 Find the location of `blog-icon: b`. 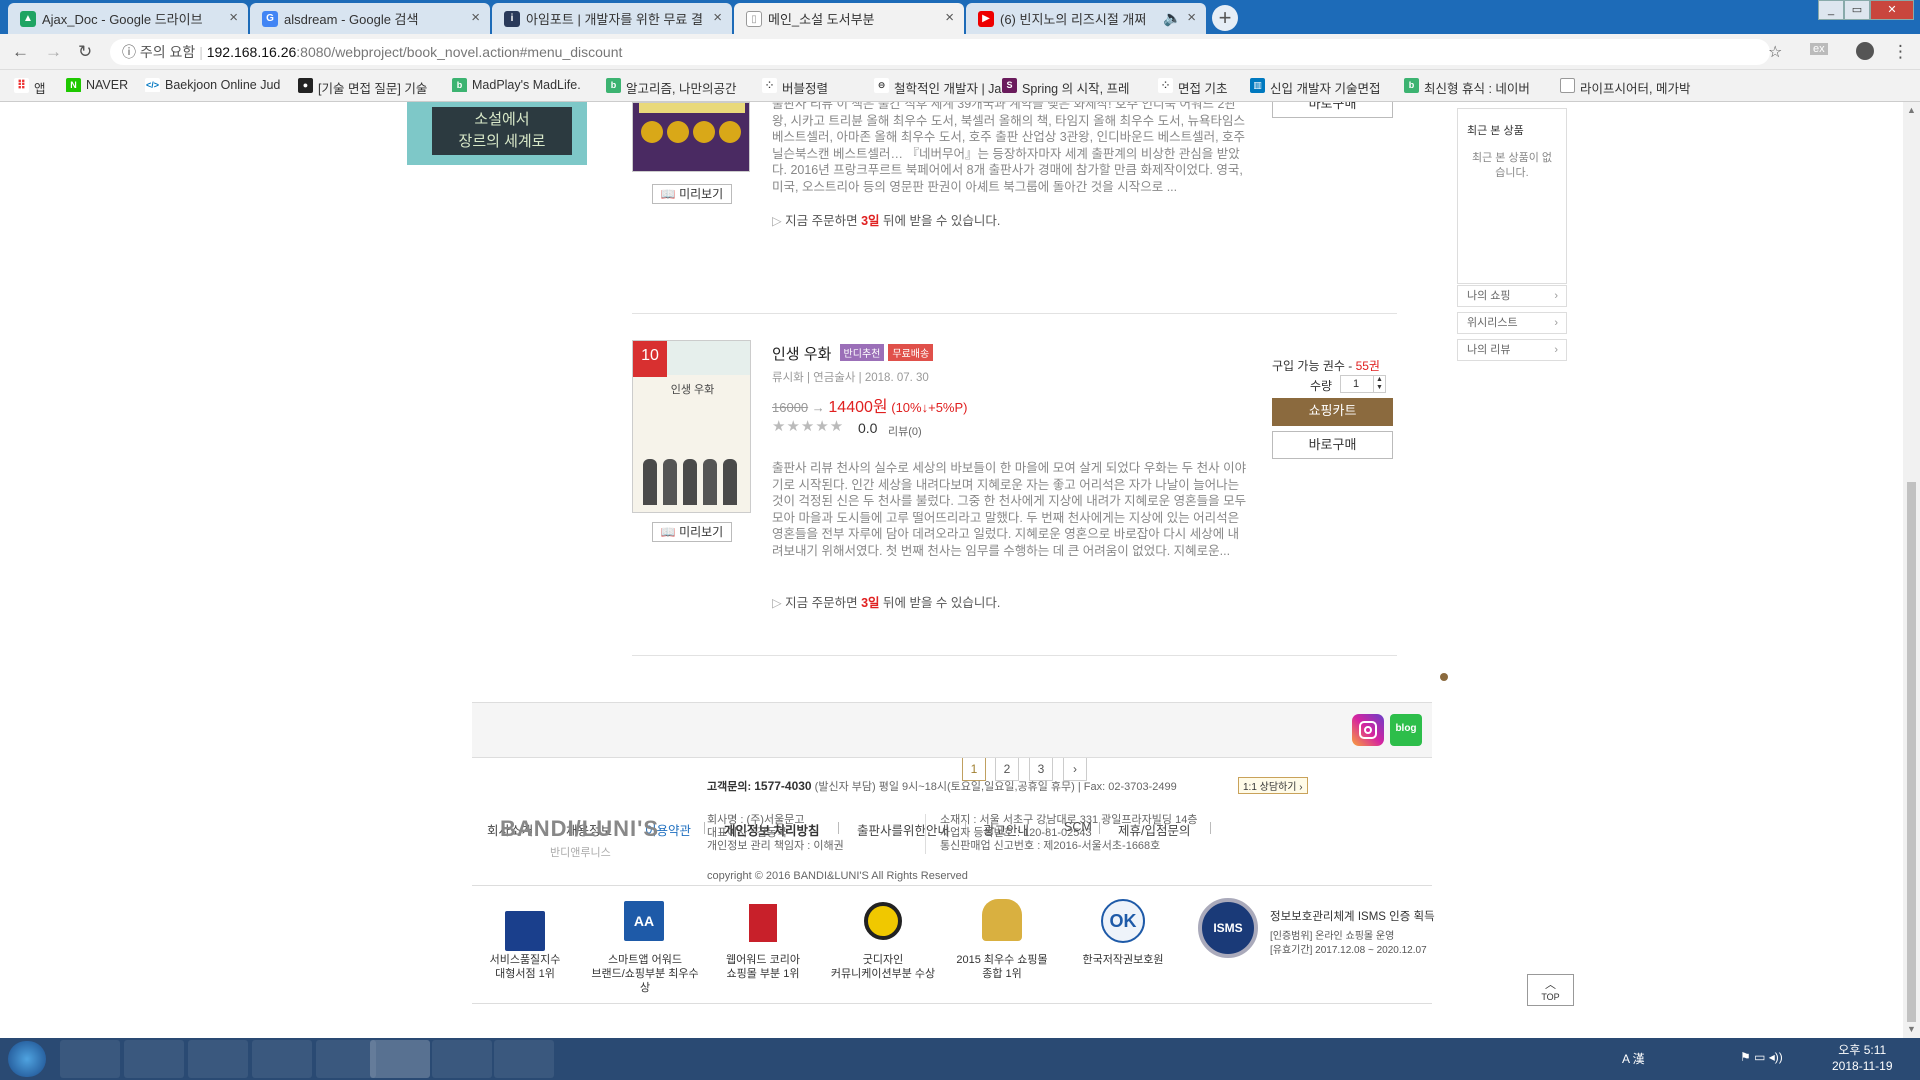

blog-icon: b is located at coordinates (459, 85).